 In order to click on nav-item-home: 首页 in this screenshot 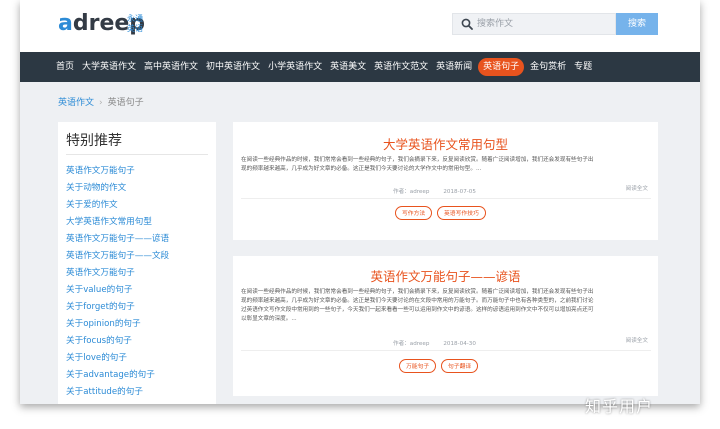, I will do `click(65, 67)`.